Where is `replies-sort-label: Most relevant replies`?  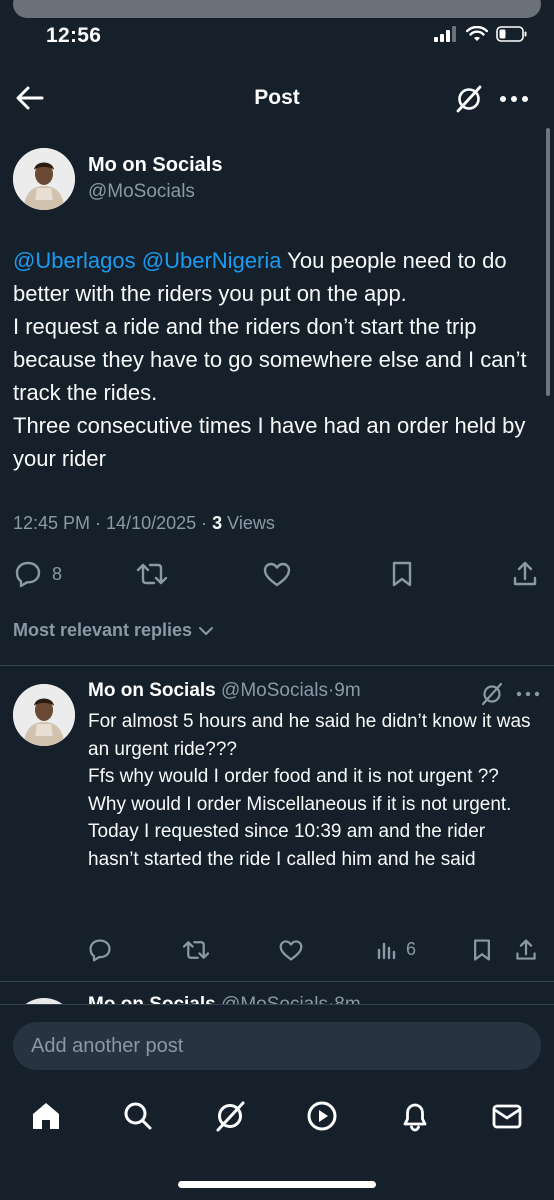 replies-sort-label: Most relevant replies is located at coordinates (103, 630).